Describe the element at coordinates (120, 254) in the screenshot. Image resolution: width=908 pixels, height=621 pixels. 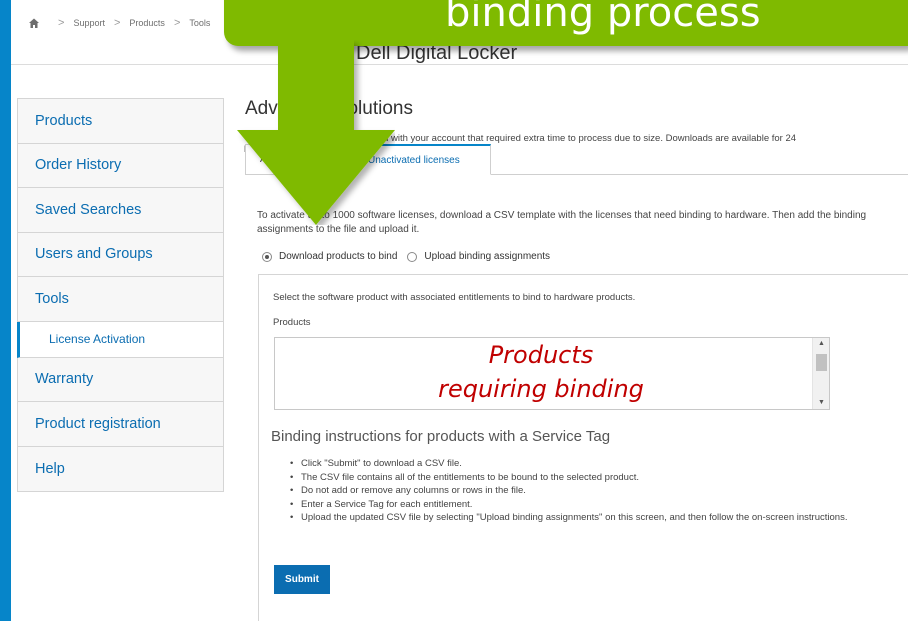
I see `sidebar-item-users-and-groups: Users and Groups` at that location.